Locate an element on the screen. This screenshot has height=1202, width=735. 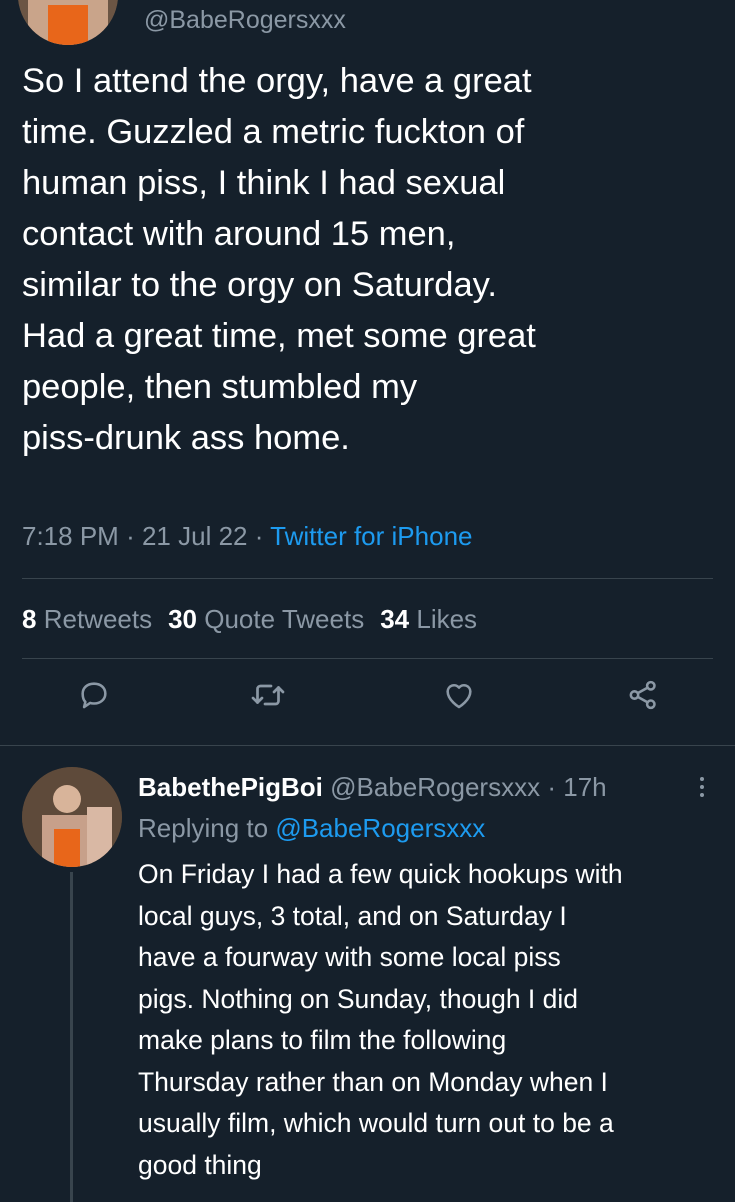
like-button is located at coordinates (459, 695).